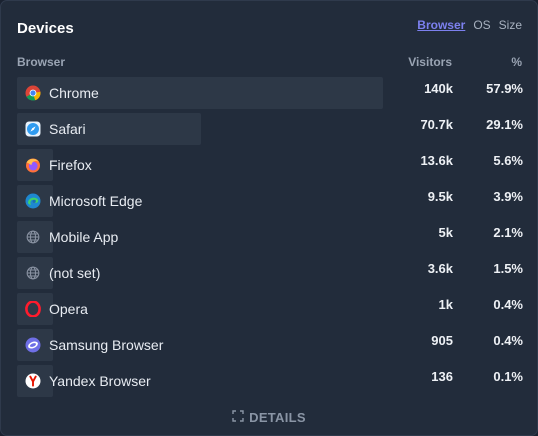 The image size is (538, 436). I want to click on browser-row: Mobile App 5k 2.1%, so click(270, 238).